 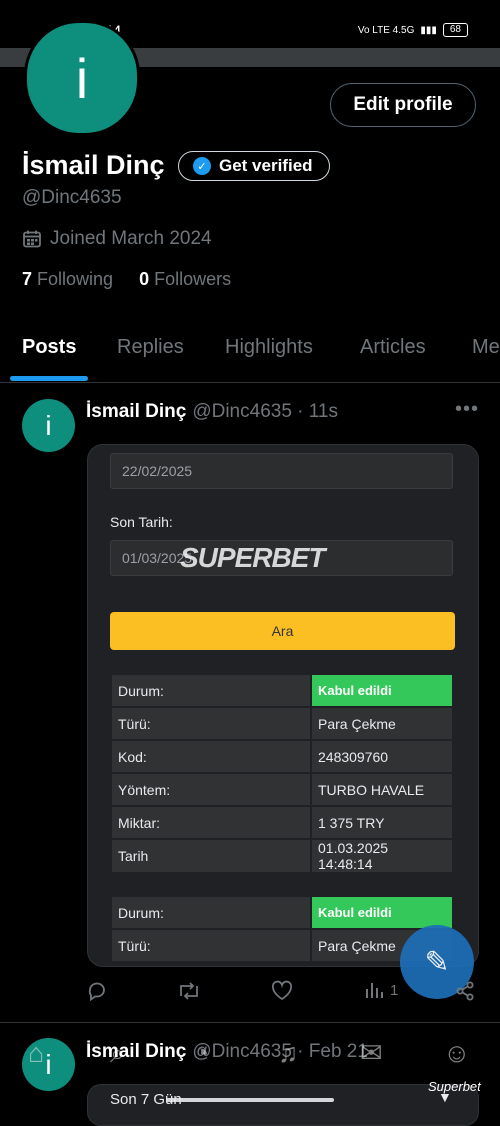 I want to click on following-count: 7, so click(x=27, y=279).